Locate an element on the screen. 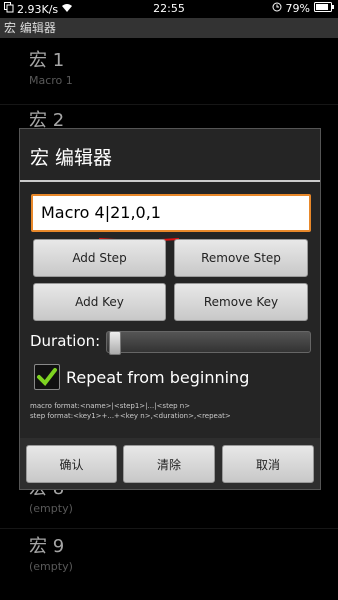  duration-slider is located at coordinates (208, 343).